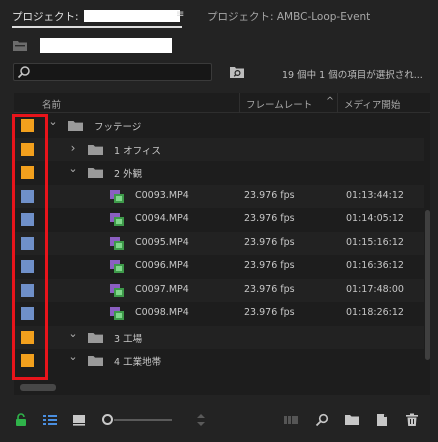  I want to click on vertical-scrollbar-thumb, so click(427, 285).